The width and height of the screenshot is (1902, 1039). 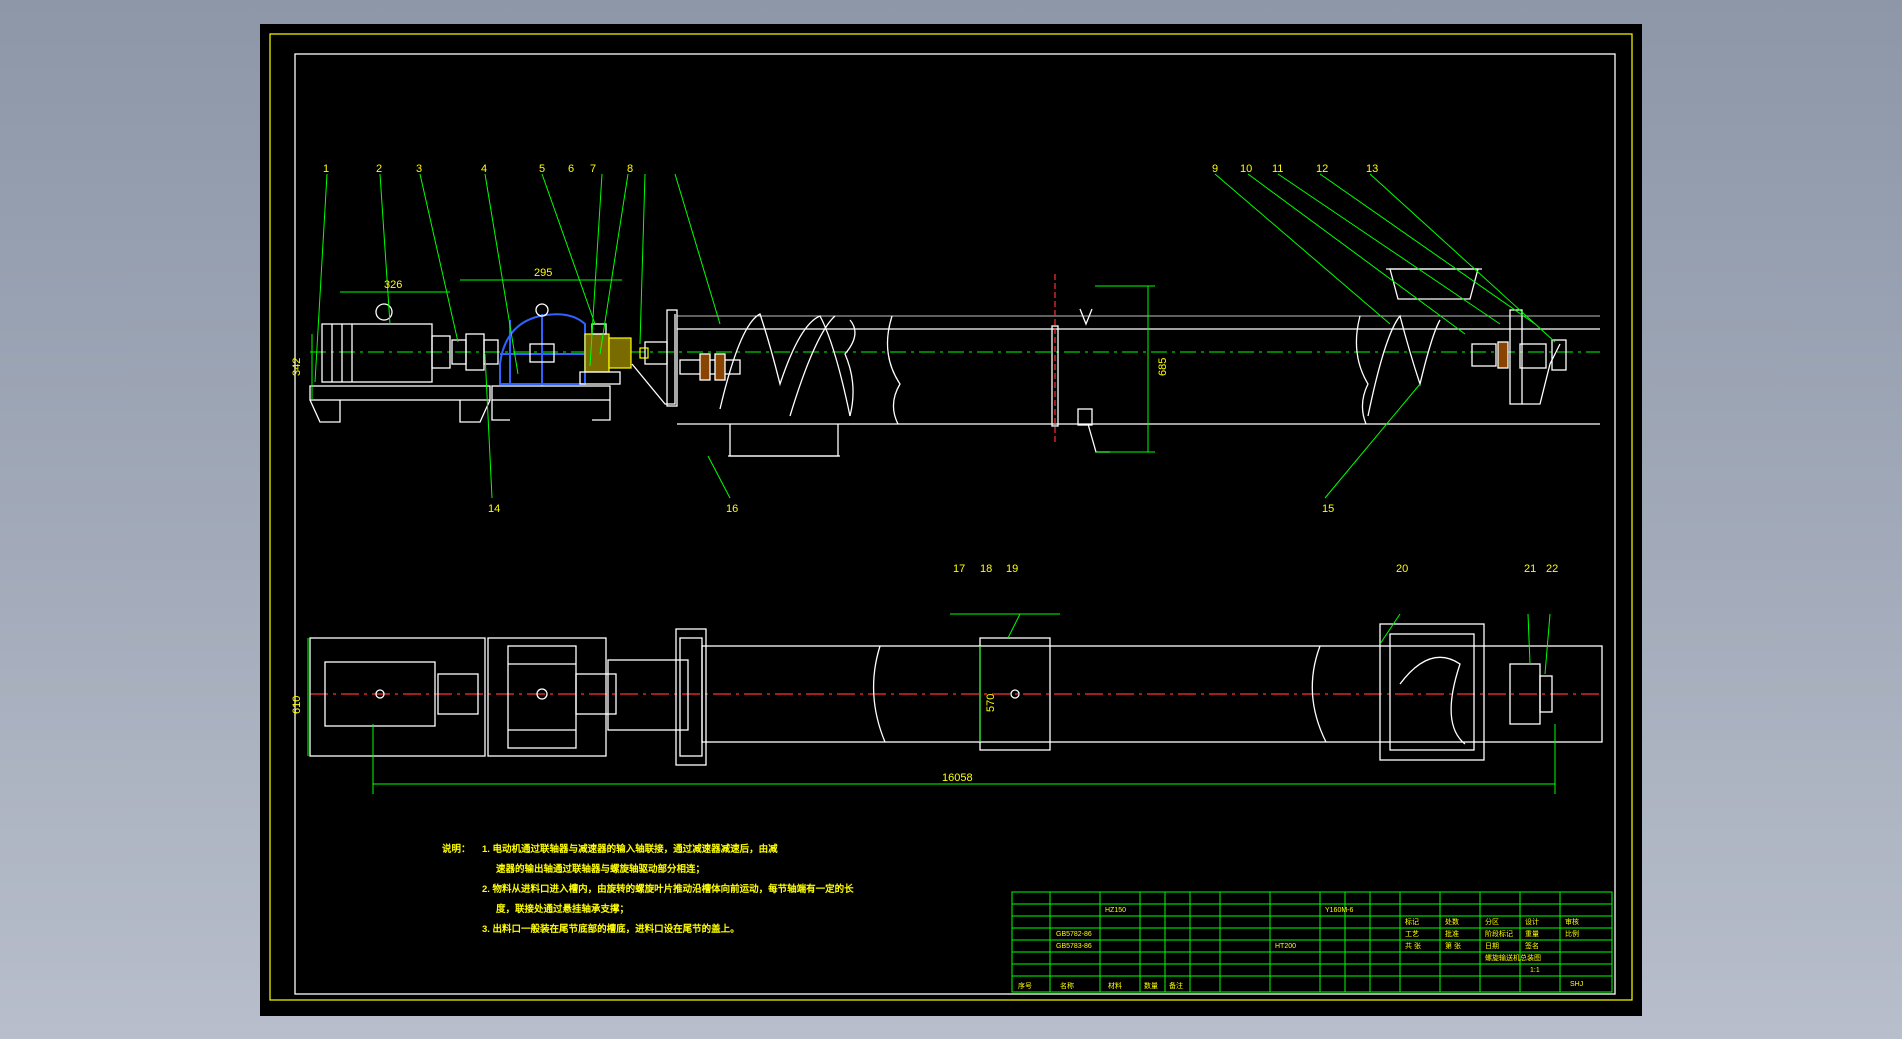 I want to click on inlet-flange, so click(x=784, y=440).